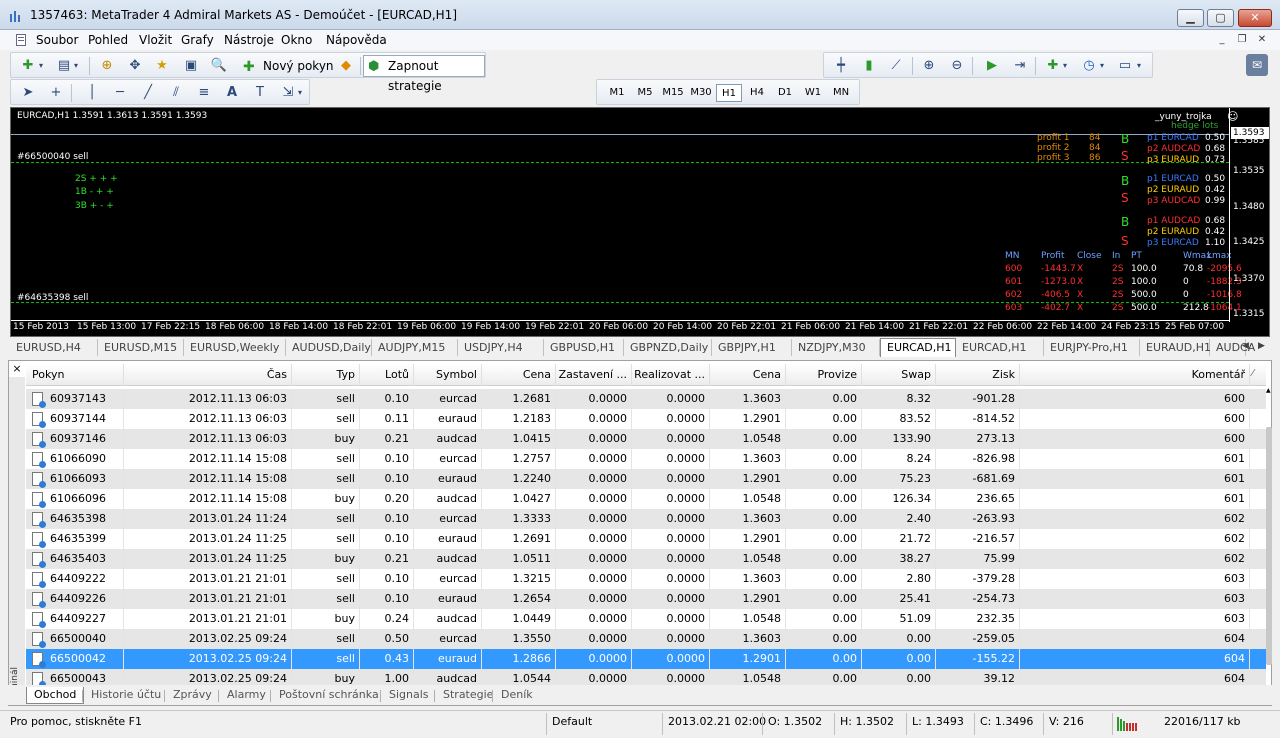 Image resolution: width=1280 pixels, height=738 pixels. I want to click on timeframe-h4: H4, so click(757, 93).